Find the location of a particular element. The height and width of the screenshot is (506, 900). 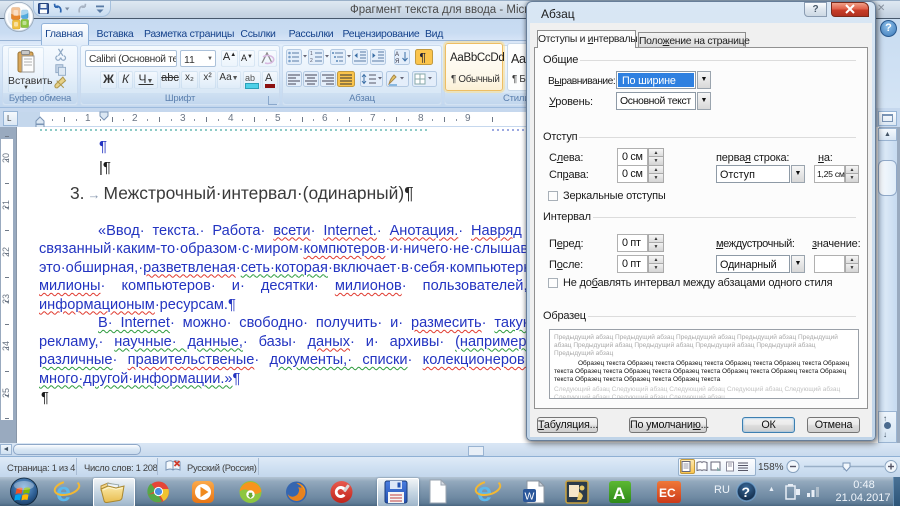

svg-text: 2 is located at coordinates (311, 61).